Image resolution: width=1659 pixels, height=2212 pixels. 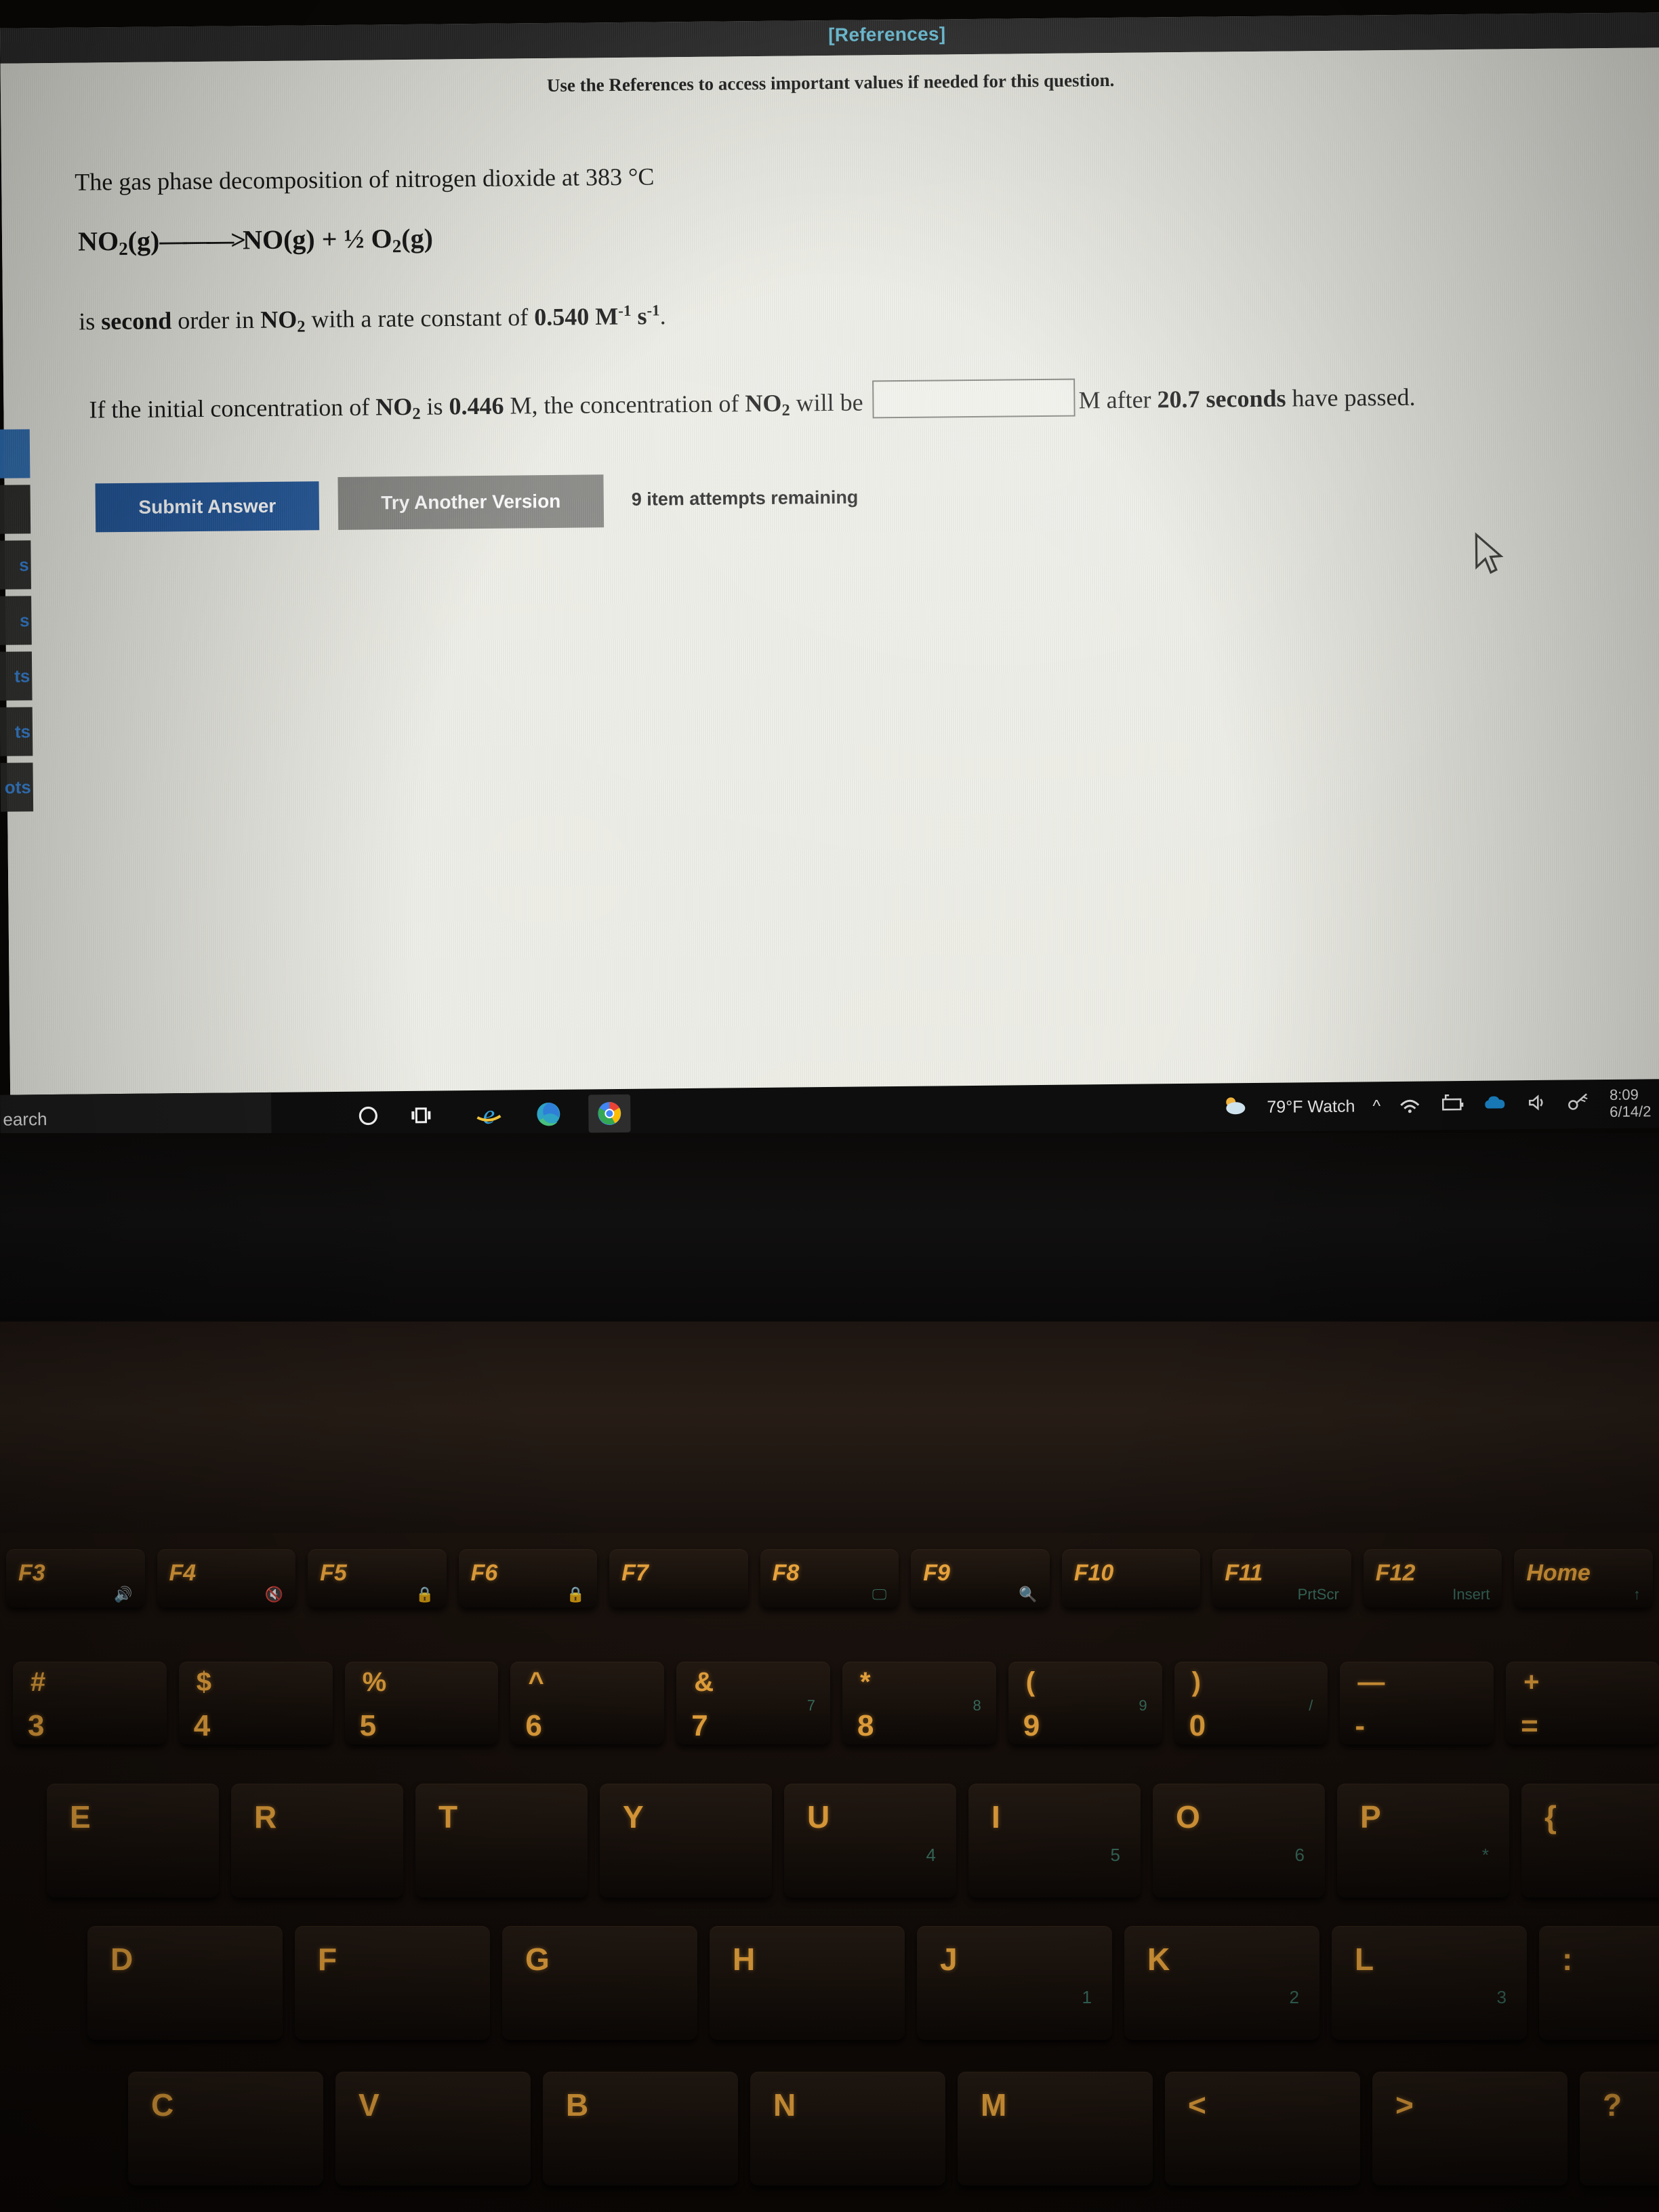 What do you see at coordinates (1311, 1107) in the screenshot?
I see `weather-text: 79°F Watch` at bounding box center [1311, 1107].